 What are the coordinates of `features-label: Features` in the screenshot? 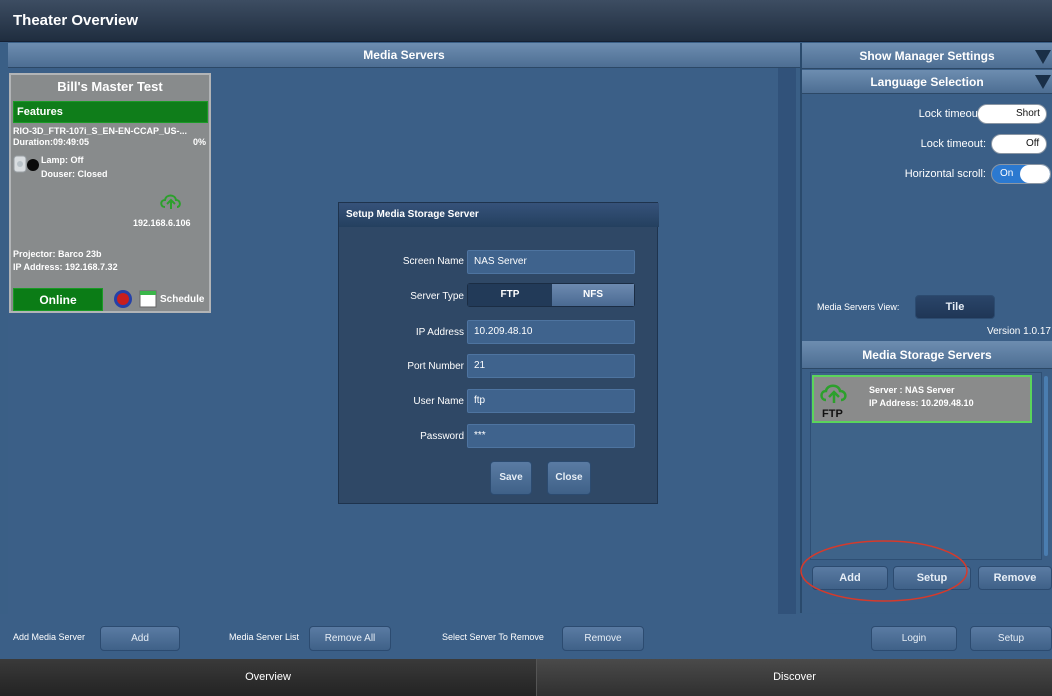 It's located at (110, 112).